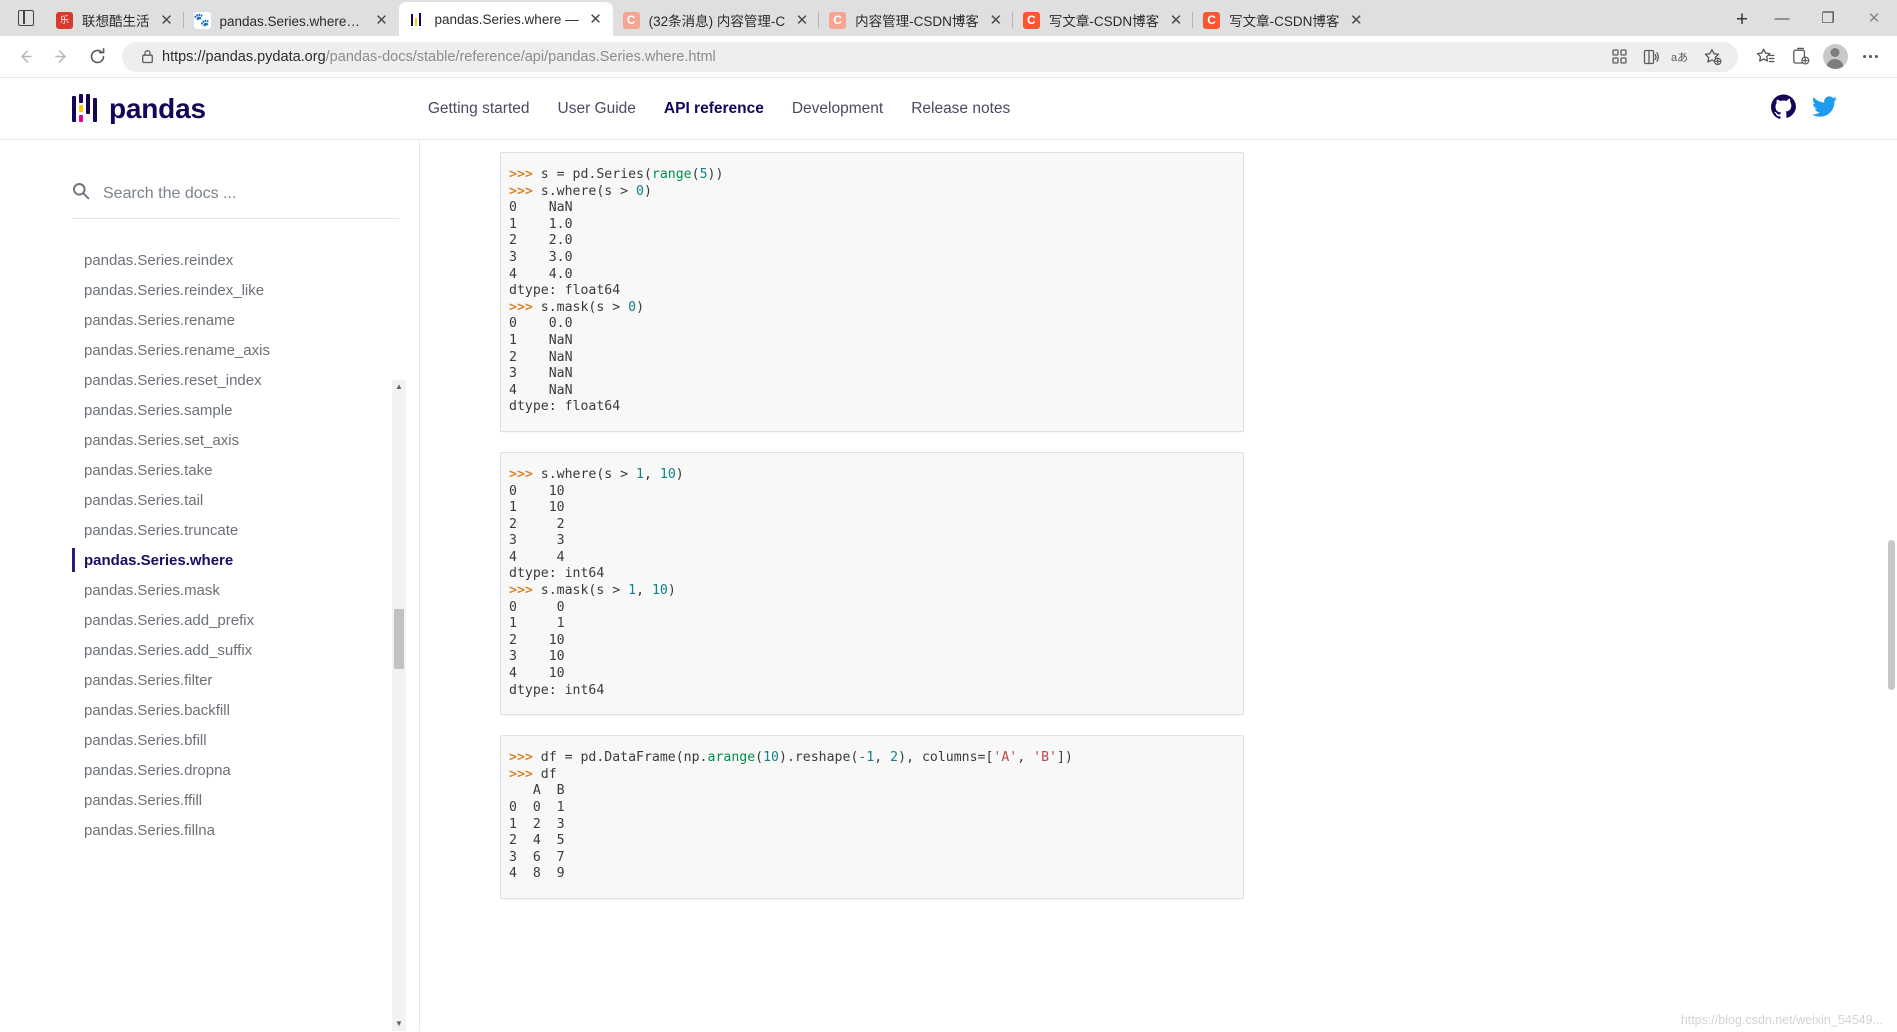  What do you see at coordinates (584, 307) in the screenshot?
I see `code-token: s.mask(s >` at bounding box center [584, 307].